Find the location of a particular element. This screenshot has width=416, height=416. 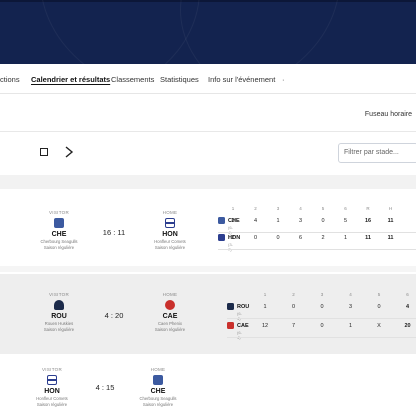

calendar-icon is located at coordinates (44, 152).